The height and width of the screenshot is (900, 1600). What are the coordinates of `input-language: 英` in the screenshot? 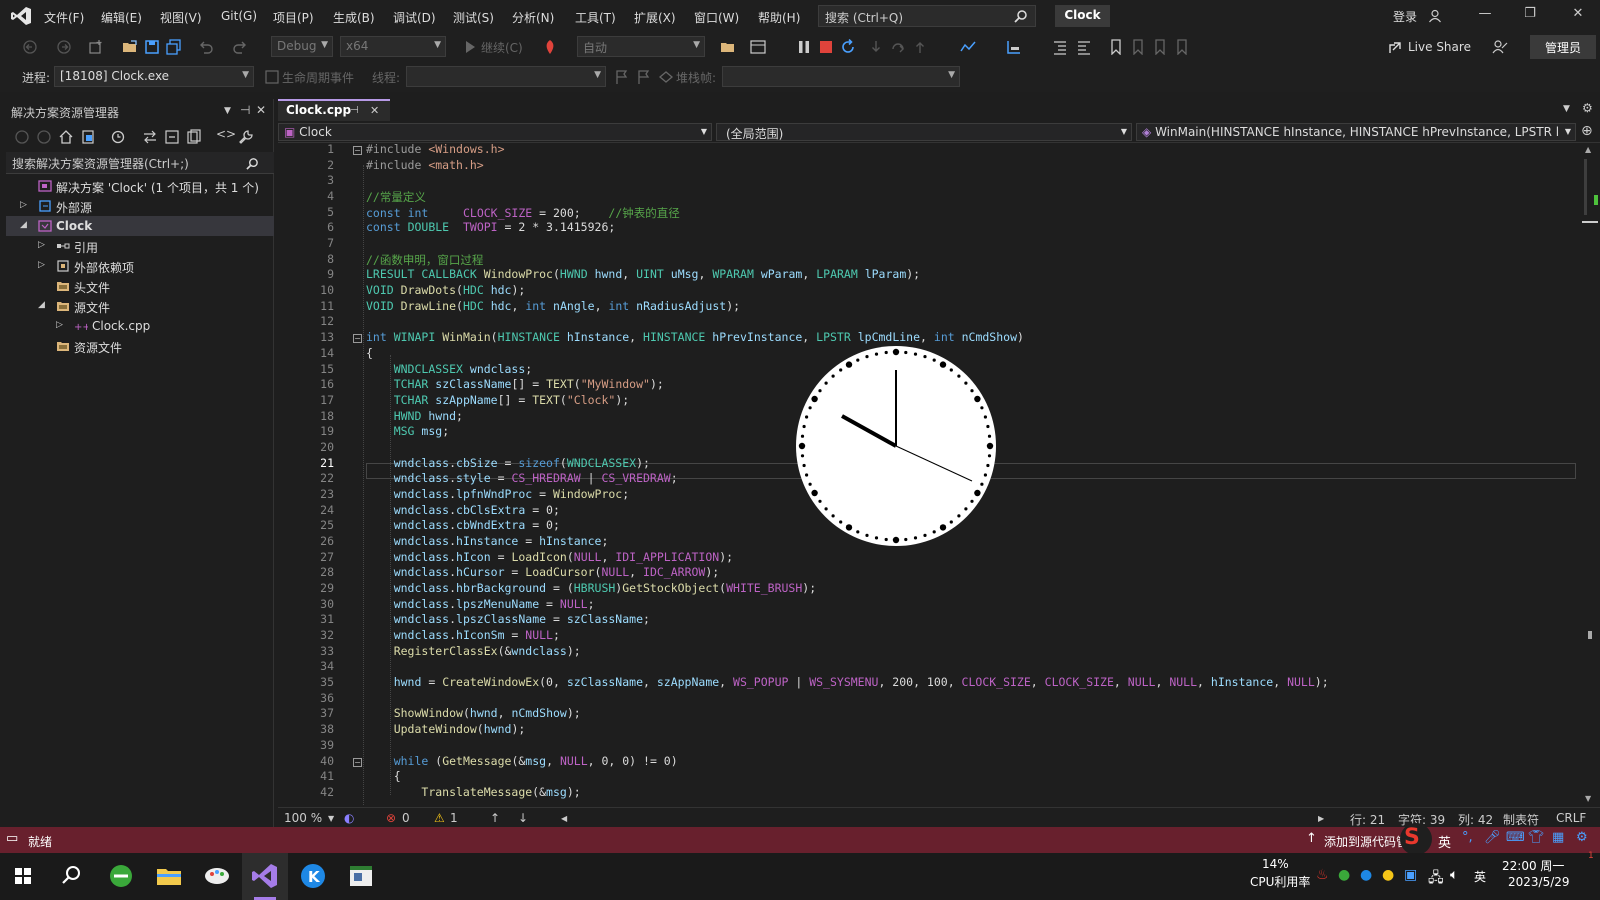 It's located at (1480, 876).